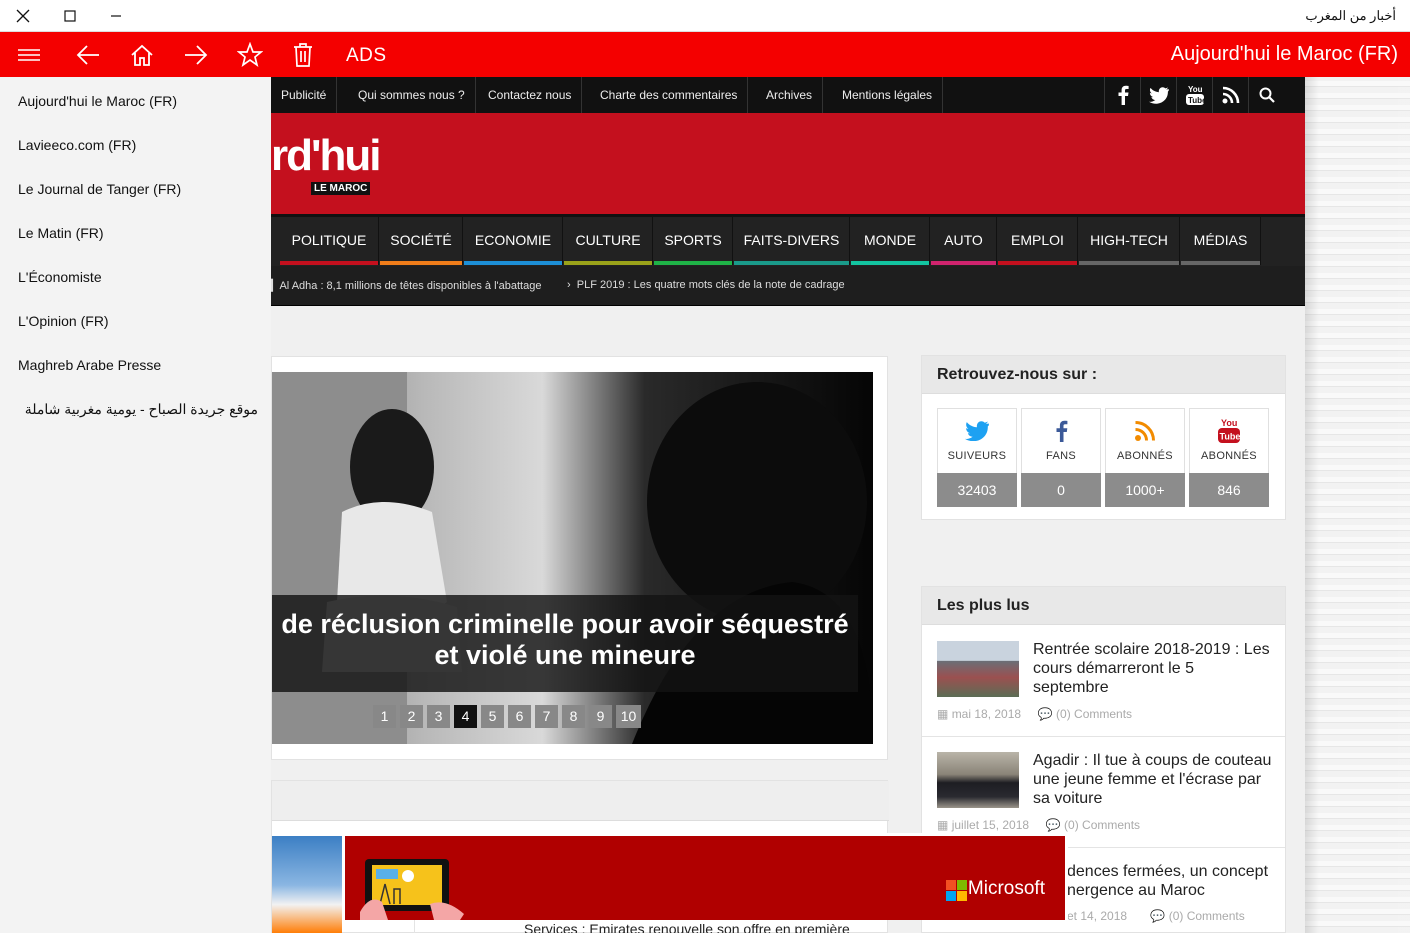  Describe the element at coordinates (250, 54) in the screenshot. I see `favorite-button` at that location.